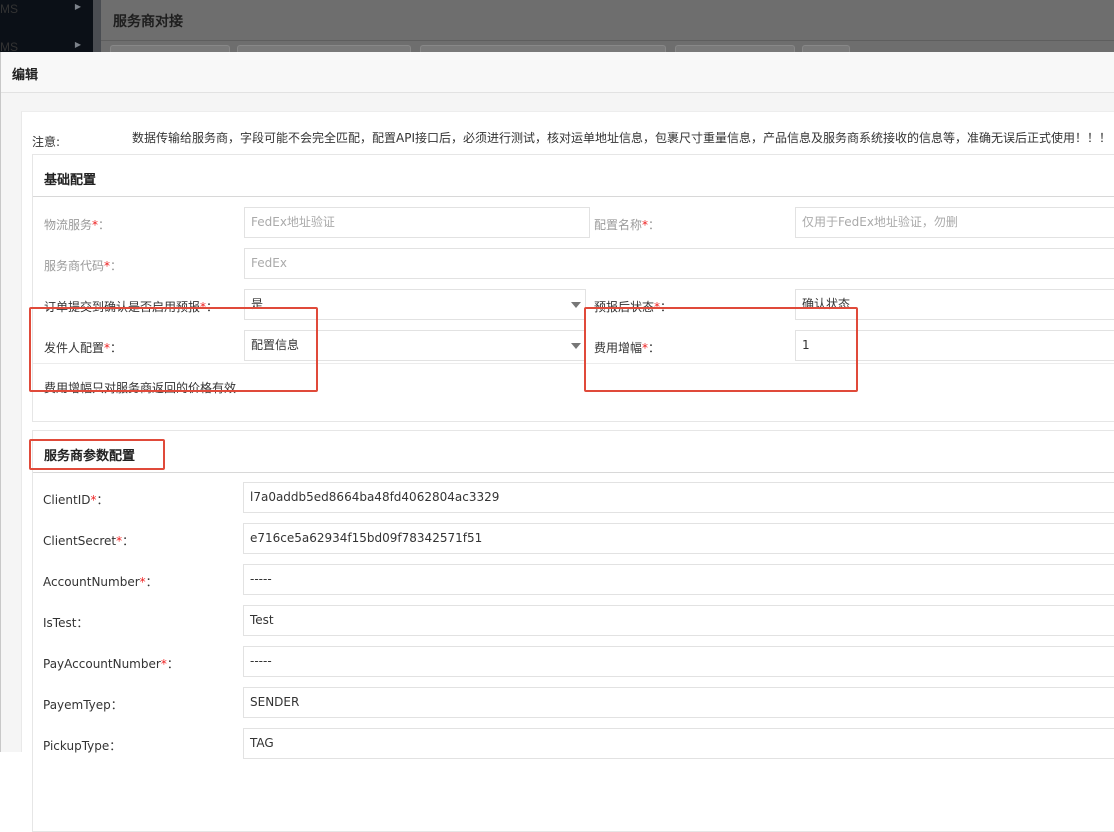 This screenshot has width=1114, height=832. Describe the element at coordinates (89, 541) in the screenshot. I see `param-label: ClientSecret*：` at that location.